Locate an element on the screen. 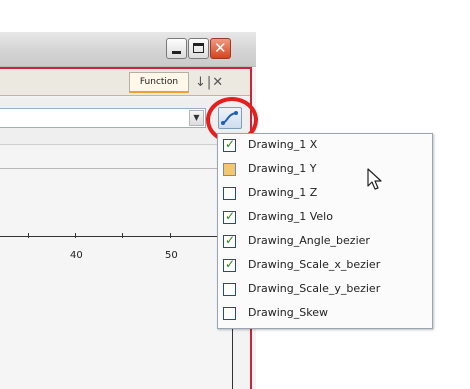  graph-ruler-line is located at coordinates (116, 168).